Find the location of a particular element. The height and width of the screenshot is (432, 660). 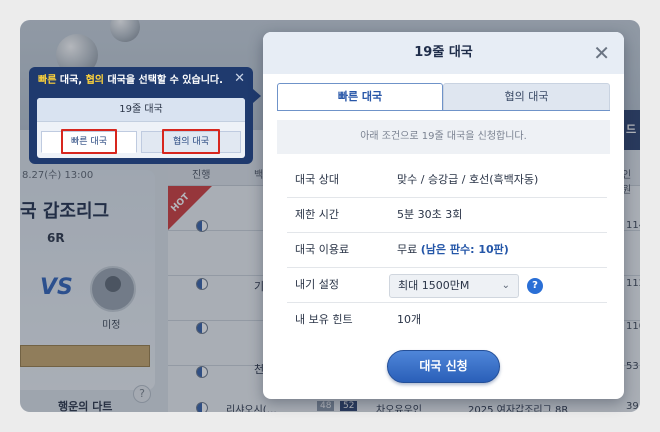

dialog-header: 19줄 대국 ✕ is located at coordinates (443, 53).